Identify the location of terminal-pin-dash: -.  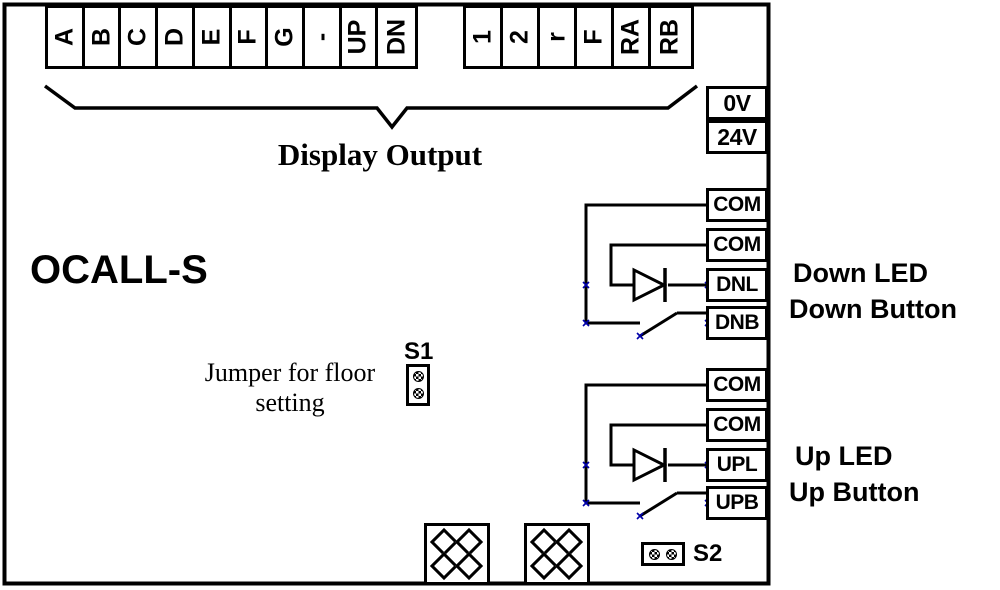
(323, 37).